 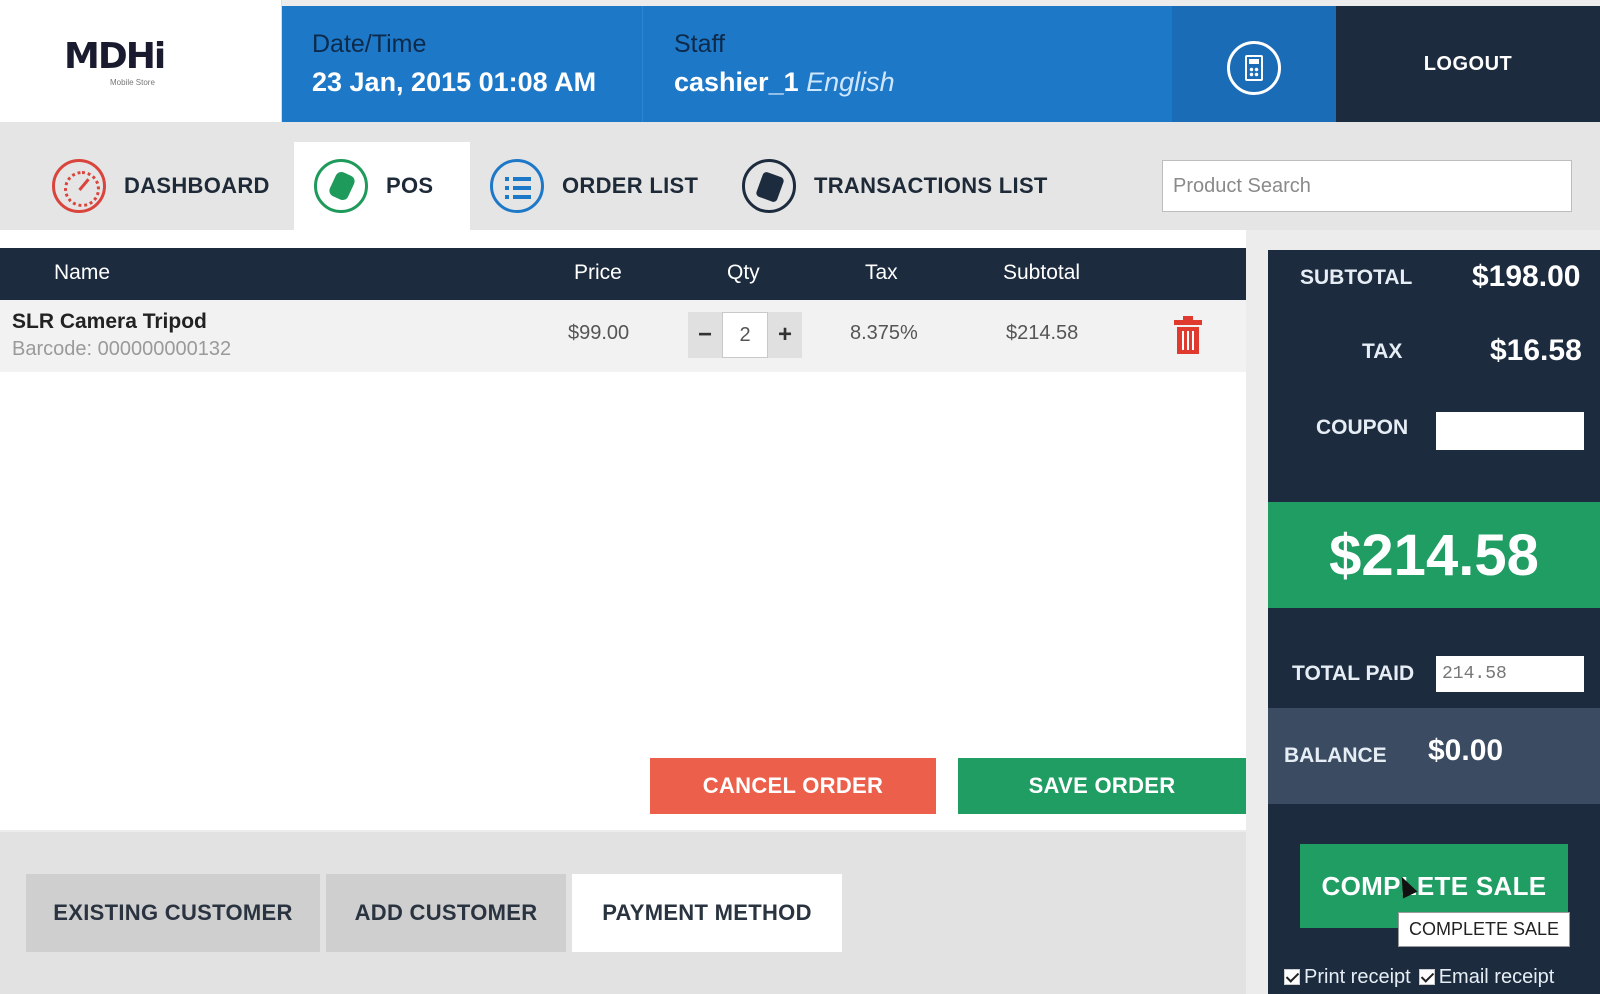 What do you see at coordinates (699, 44) in the screenshot?
I see `staff-label: Staff` at bounding box center [699, 44].